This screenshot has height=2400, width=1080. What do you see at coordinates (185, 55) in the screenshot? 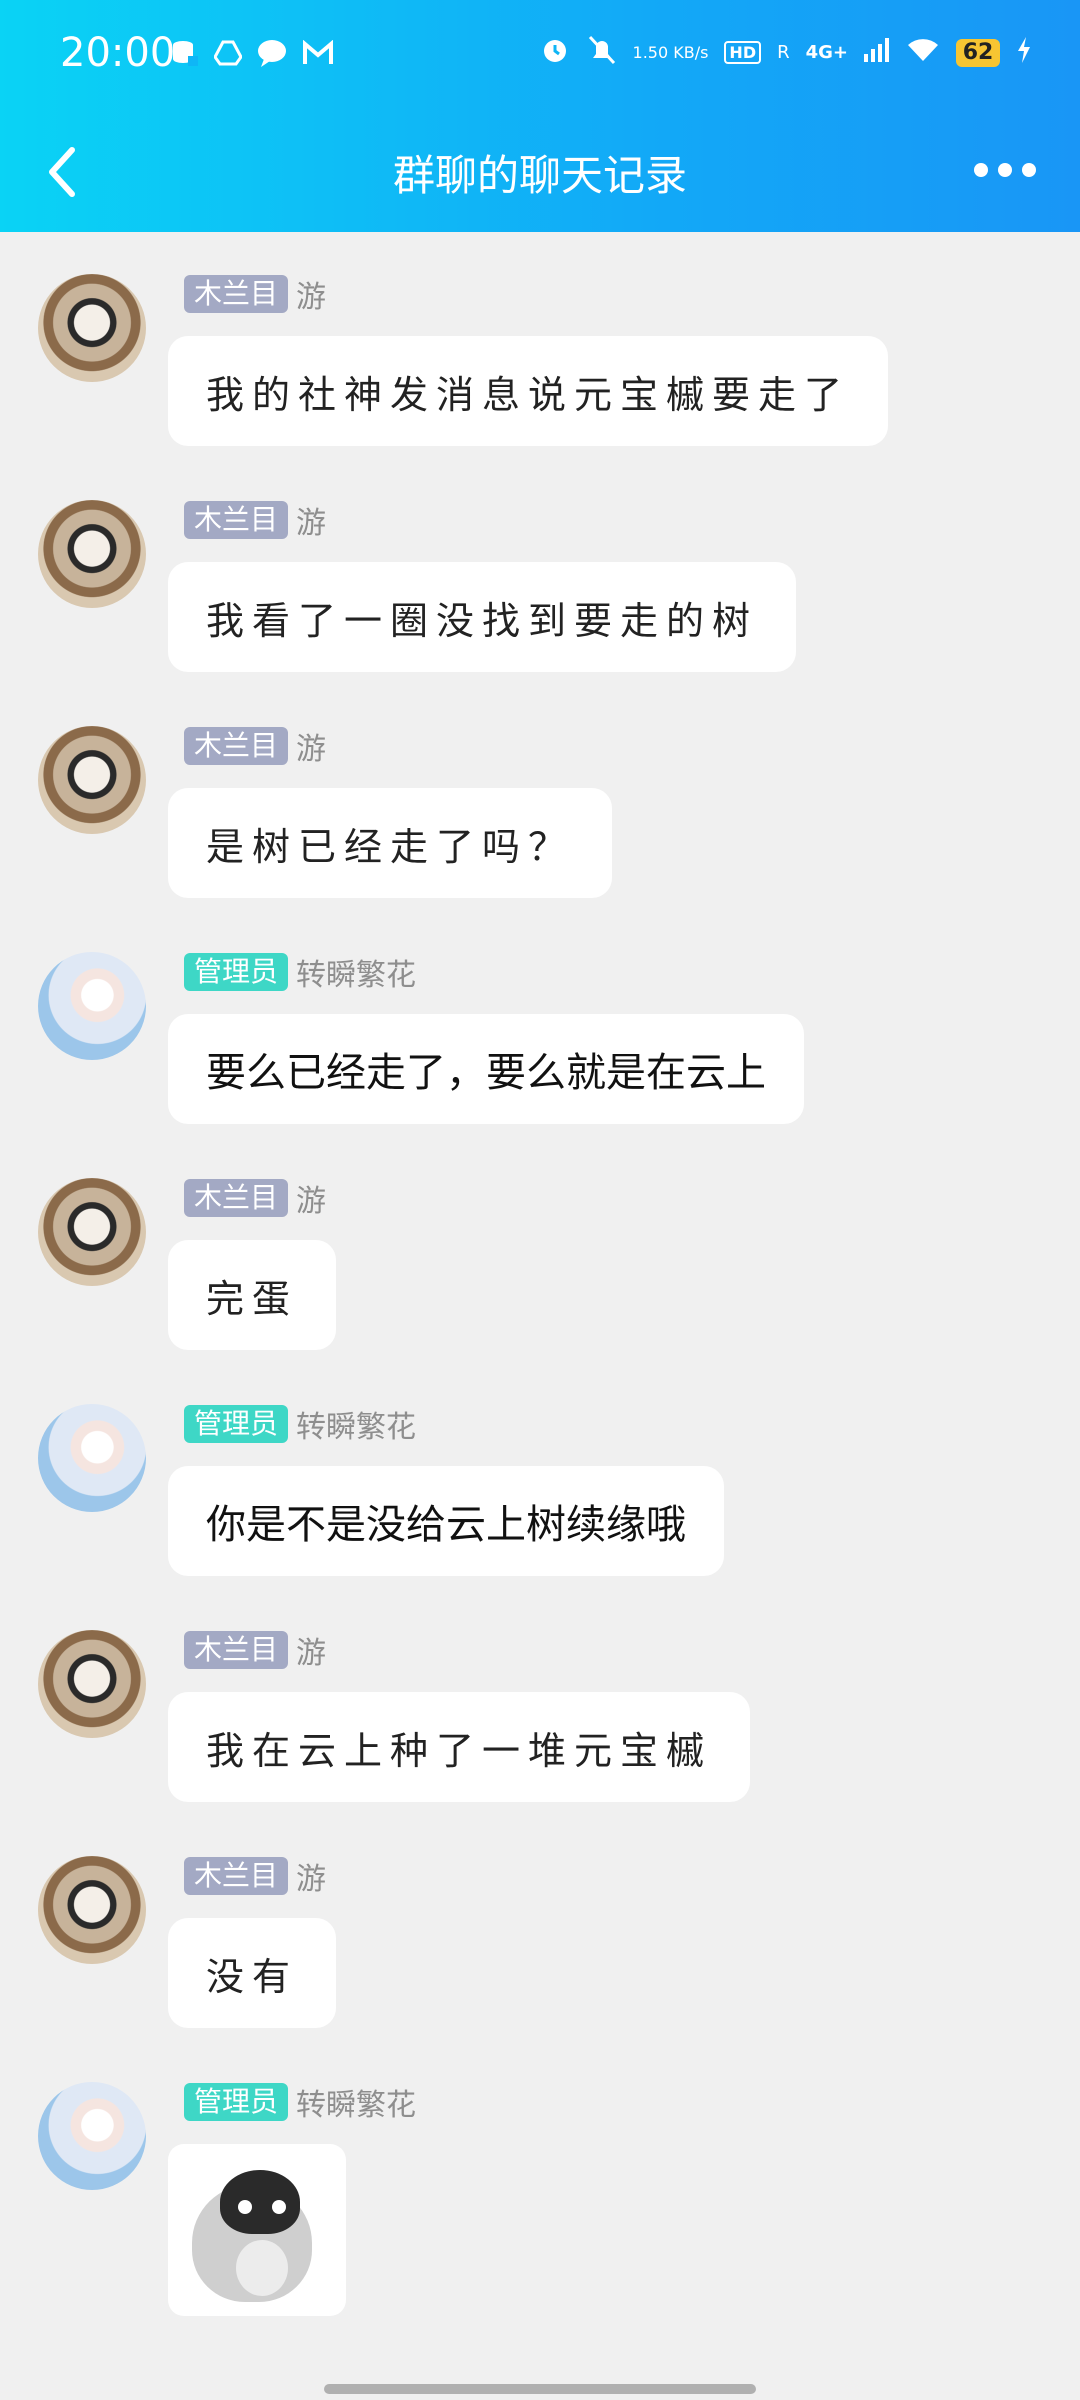
I see `database-icon` at bounding box center [185, 55].